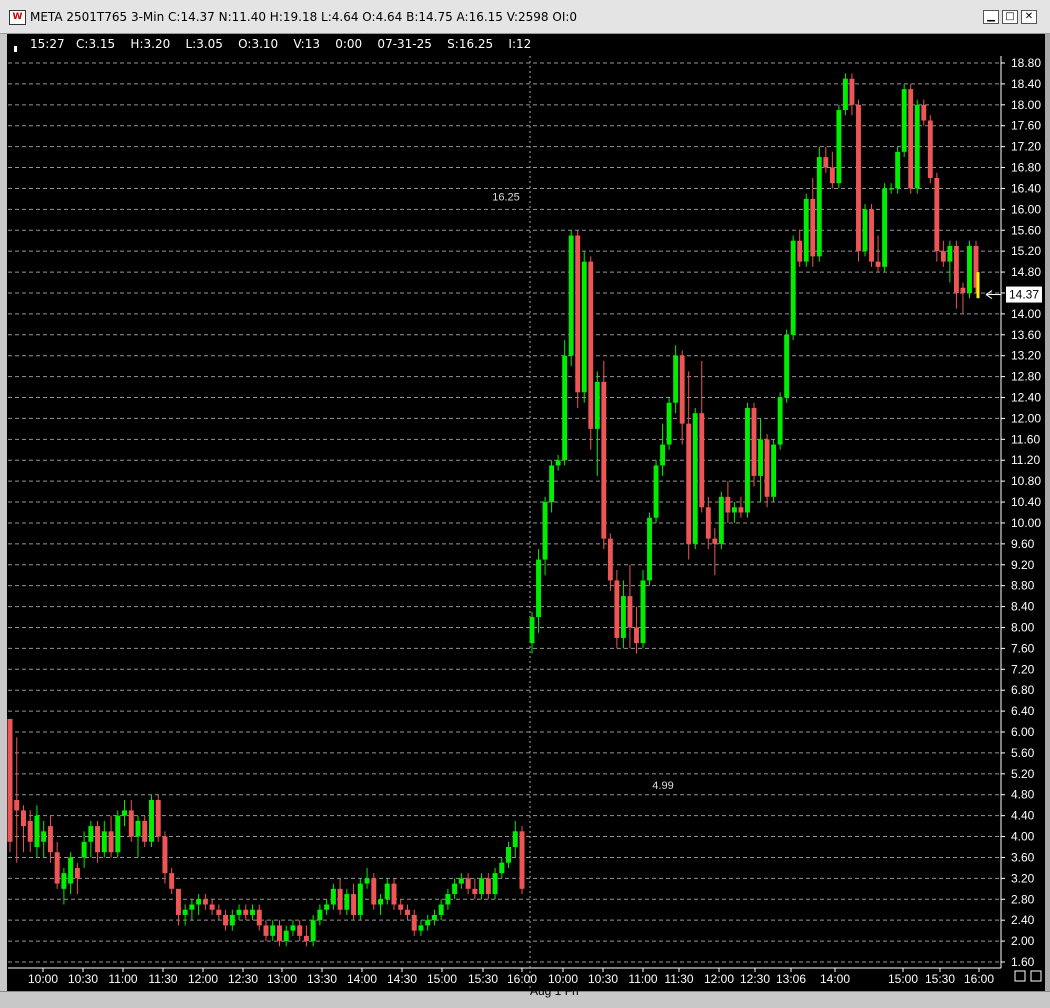  I want to click on y-tick-label: 15.20, so click(1026, 251).